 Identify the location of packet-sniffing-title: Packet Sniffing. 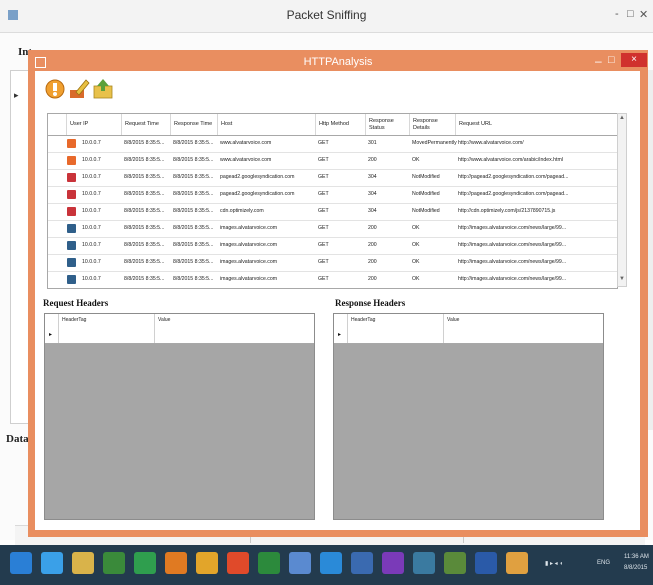
(326, 15).